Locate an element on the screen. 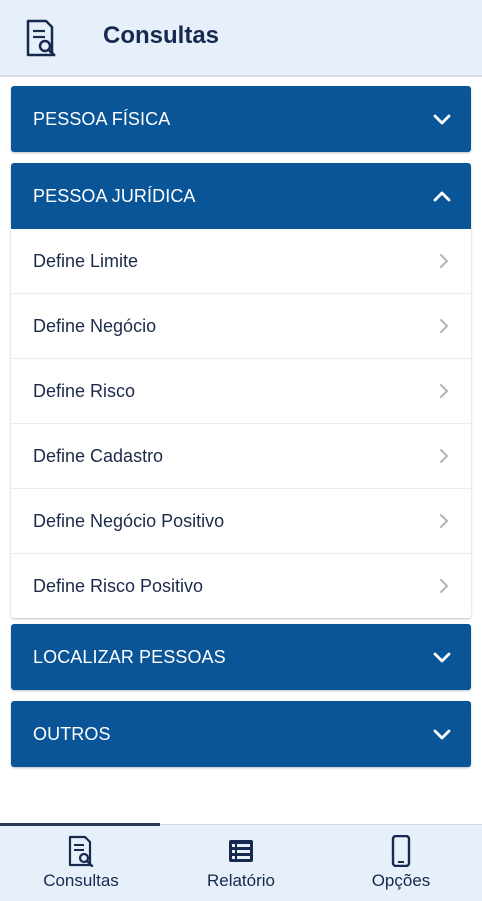 The image size is (482, 901). page-title: Consultas is located at coordinates (161, 35).